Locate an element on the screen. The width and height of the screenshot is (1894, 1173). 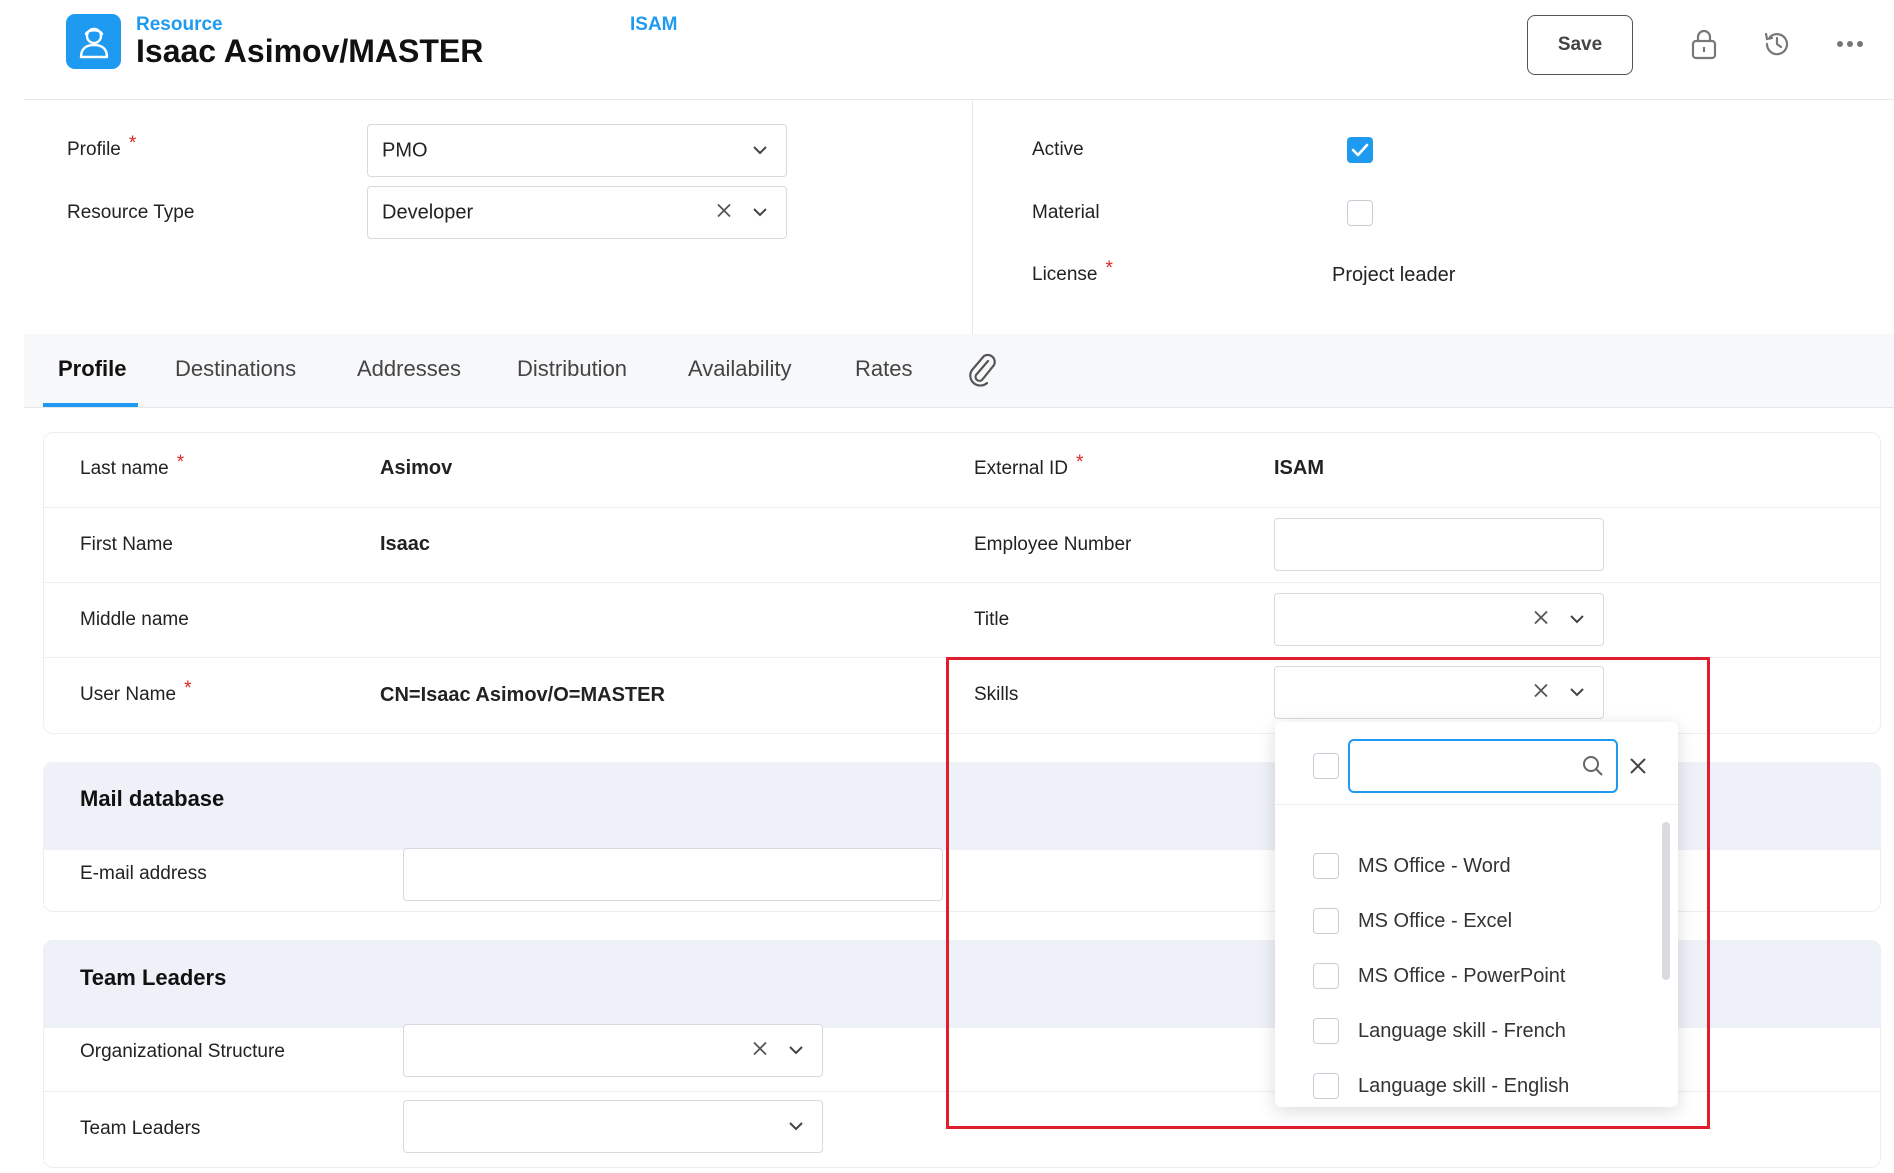
last-name-label: Last name * is located at coordinates (132, 465).